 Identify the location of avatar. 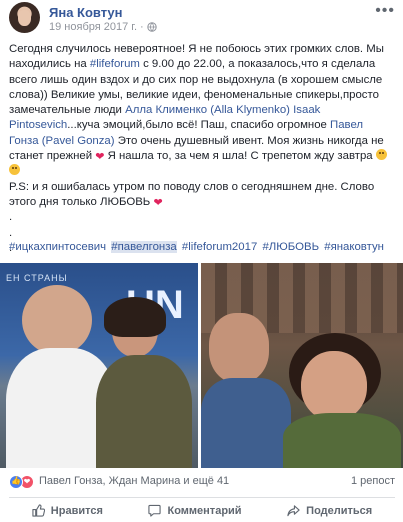
(24, 17).